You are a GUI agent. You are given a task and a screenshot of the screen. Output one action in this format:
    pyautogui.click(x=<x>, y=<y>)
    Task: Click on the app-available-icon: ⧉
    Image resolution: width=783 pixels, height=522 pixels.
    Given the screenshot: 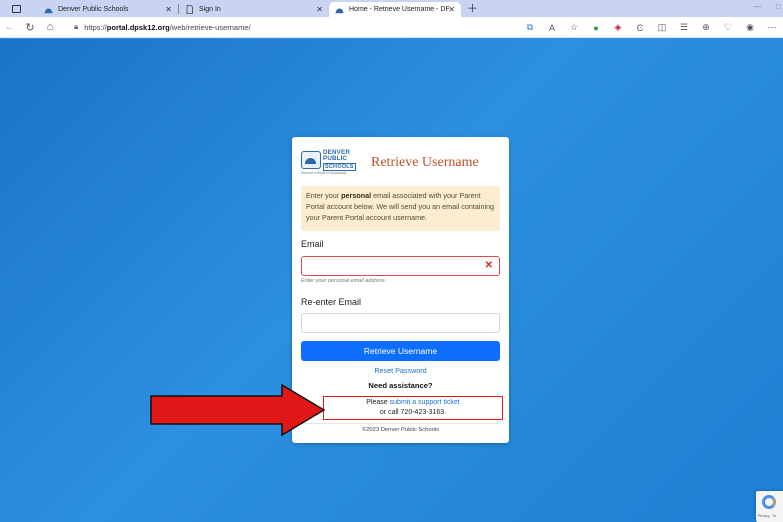 What is the action you would take?
    pyautogui.click(x=530, y=27)
    